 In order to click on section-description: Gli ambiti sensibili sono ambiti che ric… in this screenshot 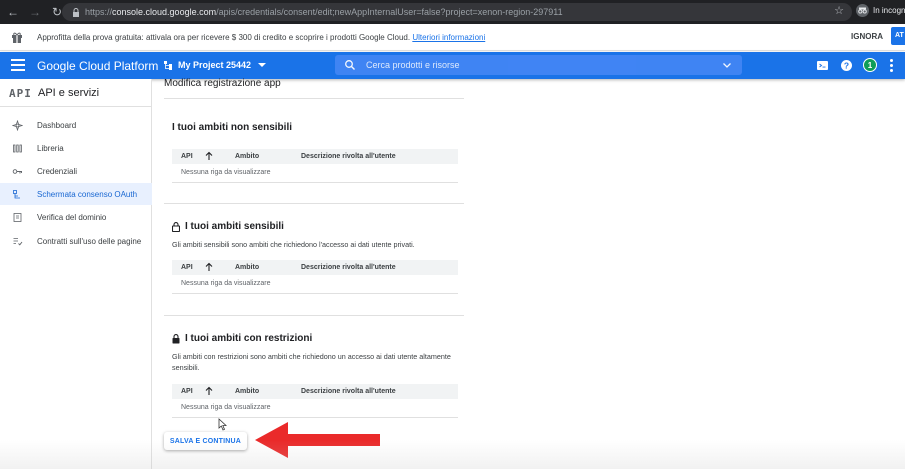, I will do `click(293, 244)`.